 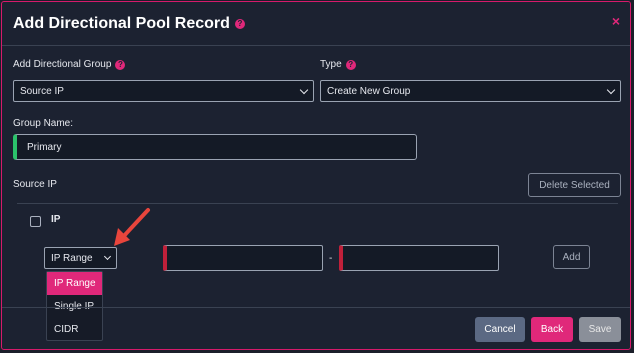 What do you see at coordinates (600, 329) in the screenshot?
I see `save-button: Save` at bounding box center [600, 329].